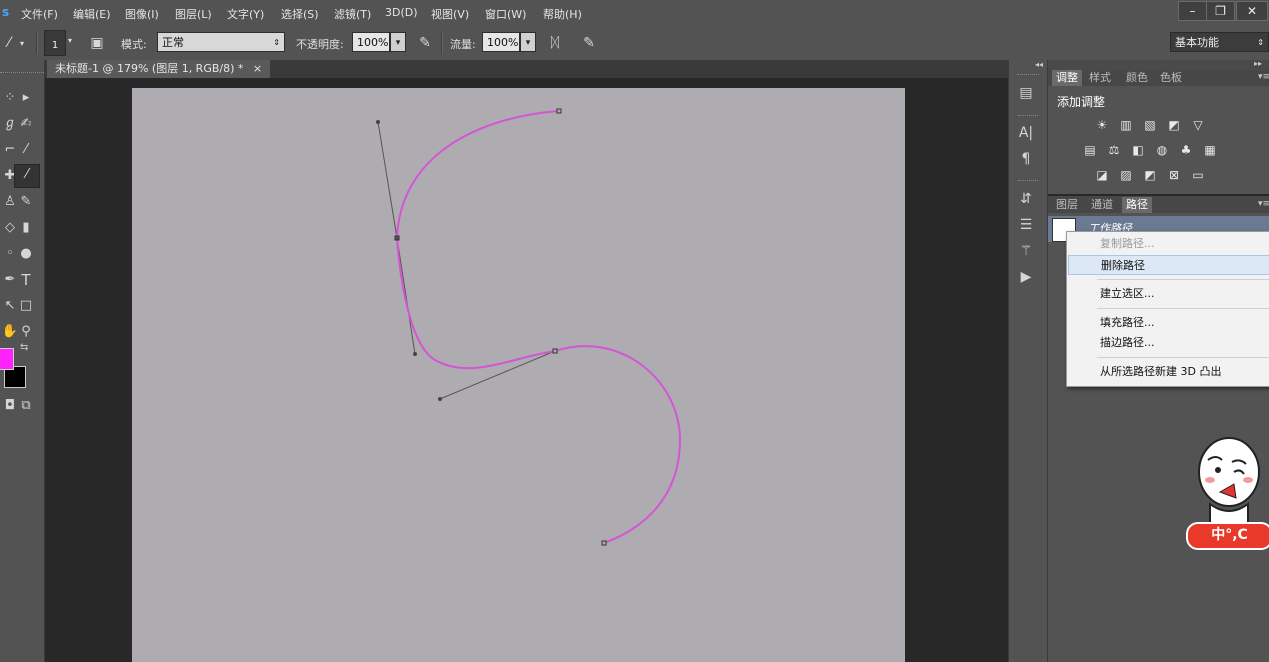 The height and width of the screenshot is (662, 1269). What do you see at coordinates (1067, 205) in the screenshot?
I see `tab-layers: 图层` at bounding box center [1067, 205].